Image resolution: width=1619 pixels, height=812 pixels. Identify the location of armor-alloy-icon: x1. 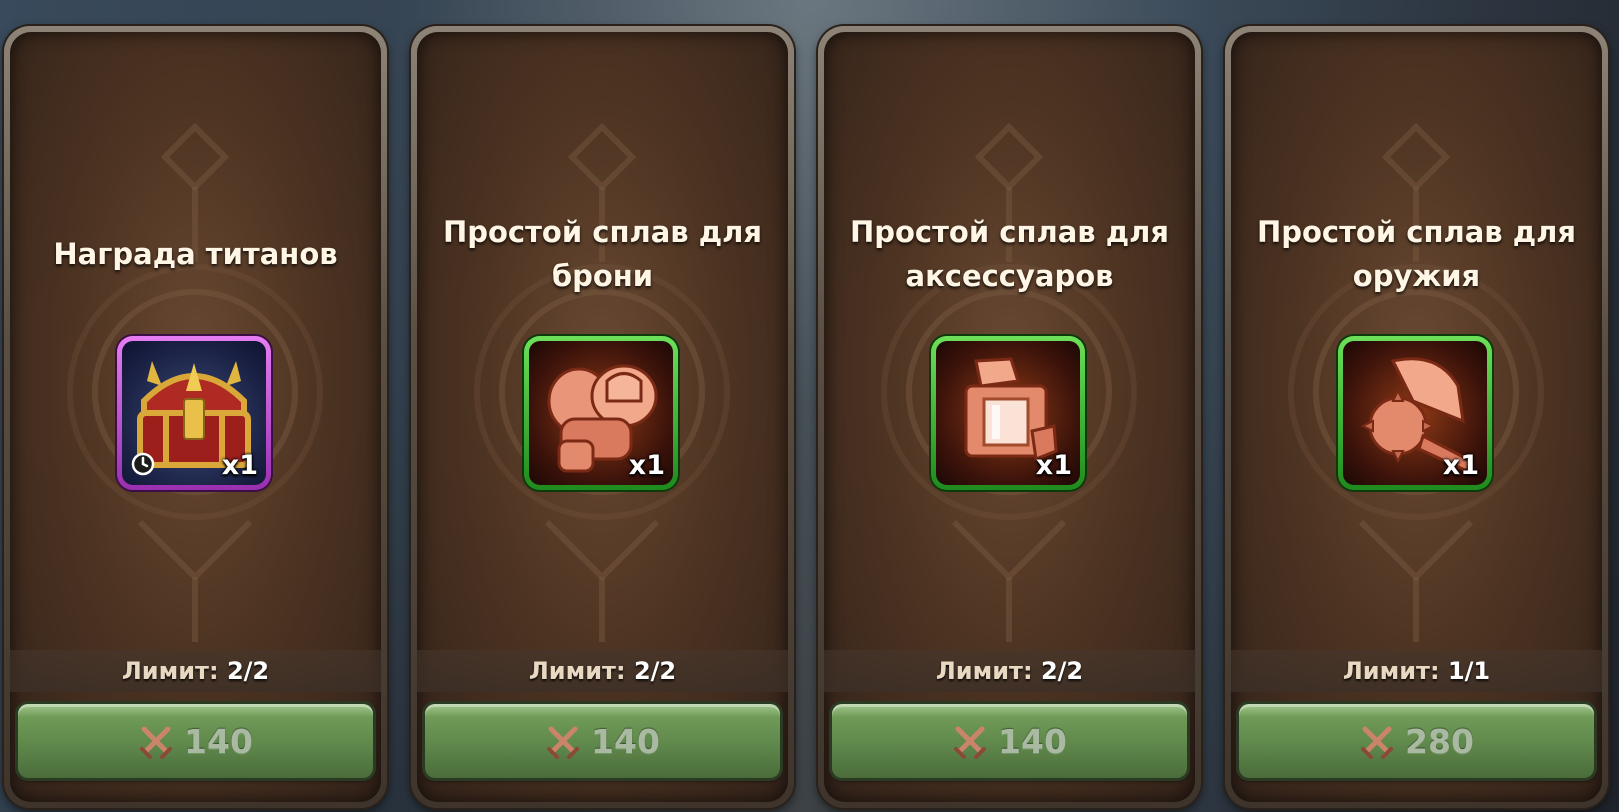
(601, 413).